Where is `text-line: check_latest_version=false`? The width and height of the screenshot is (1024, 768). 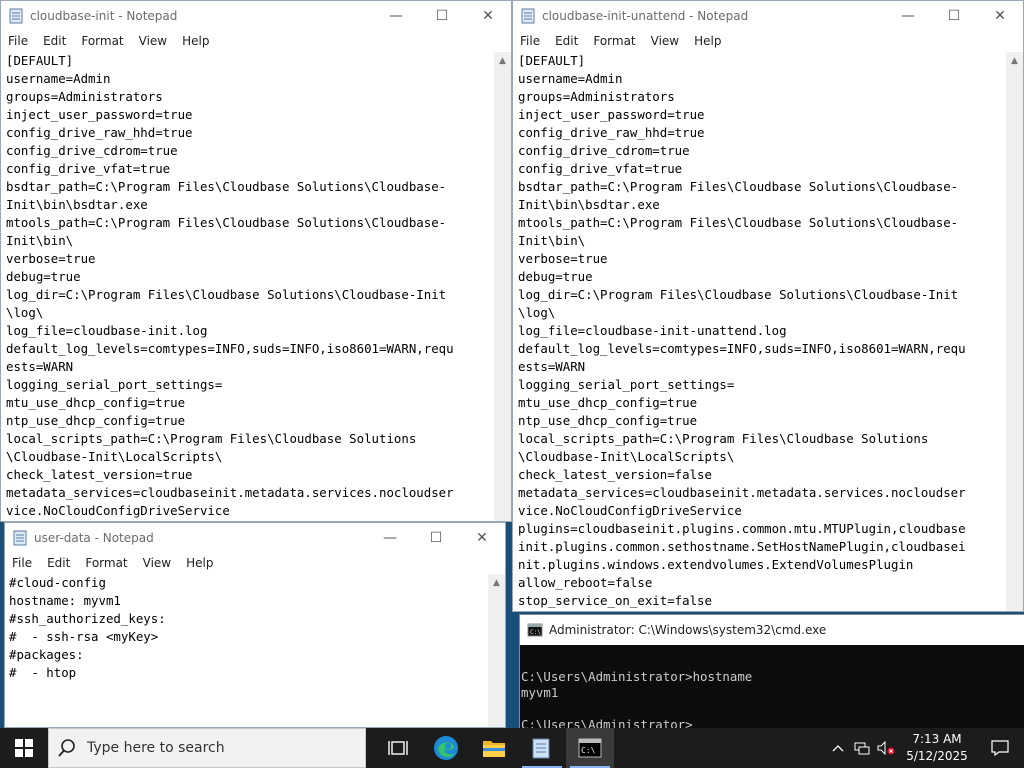 text-line: check_latest_version=false is located at coordinates (615, 474).